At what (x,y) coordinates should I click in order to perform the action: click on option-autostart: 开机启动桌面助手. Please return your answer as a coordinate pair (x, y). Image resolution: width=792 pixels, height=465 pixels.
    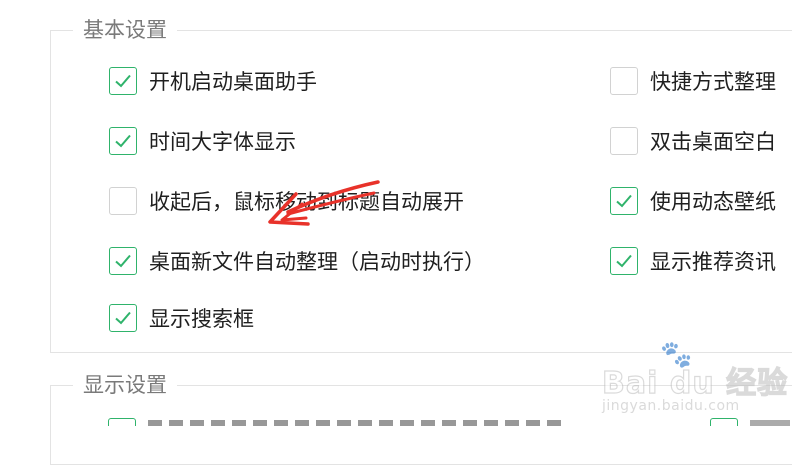
    Looking at the image, I should click on (213, 81).